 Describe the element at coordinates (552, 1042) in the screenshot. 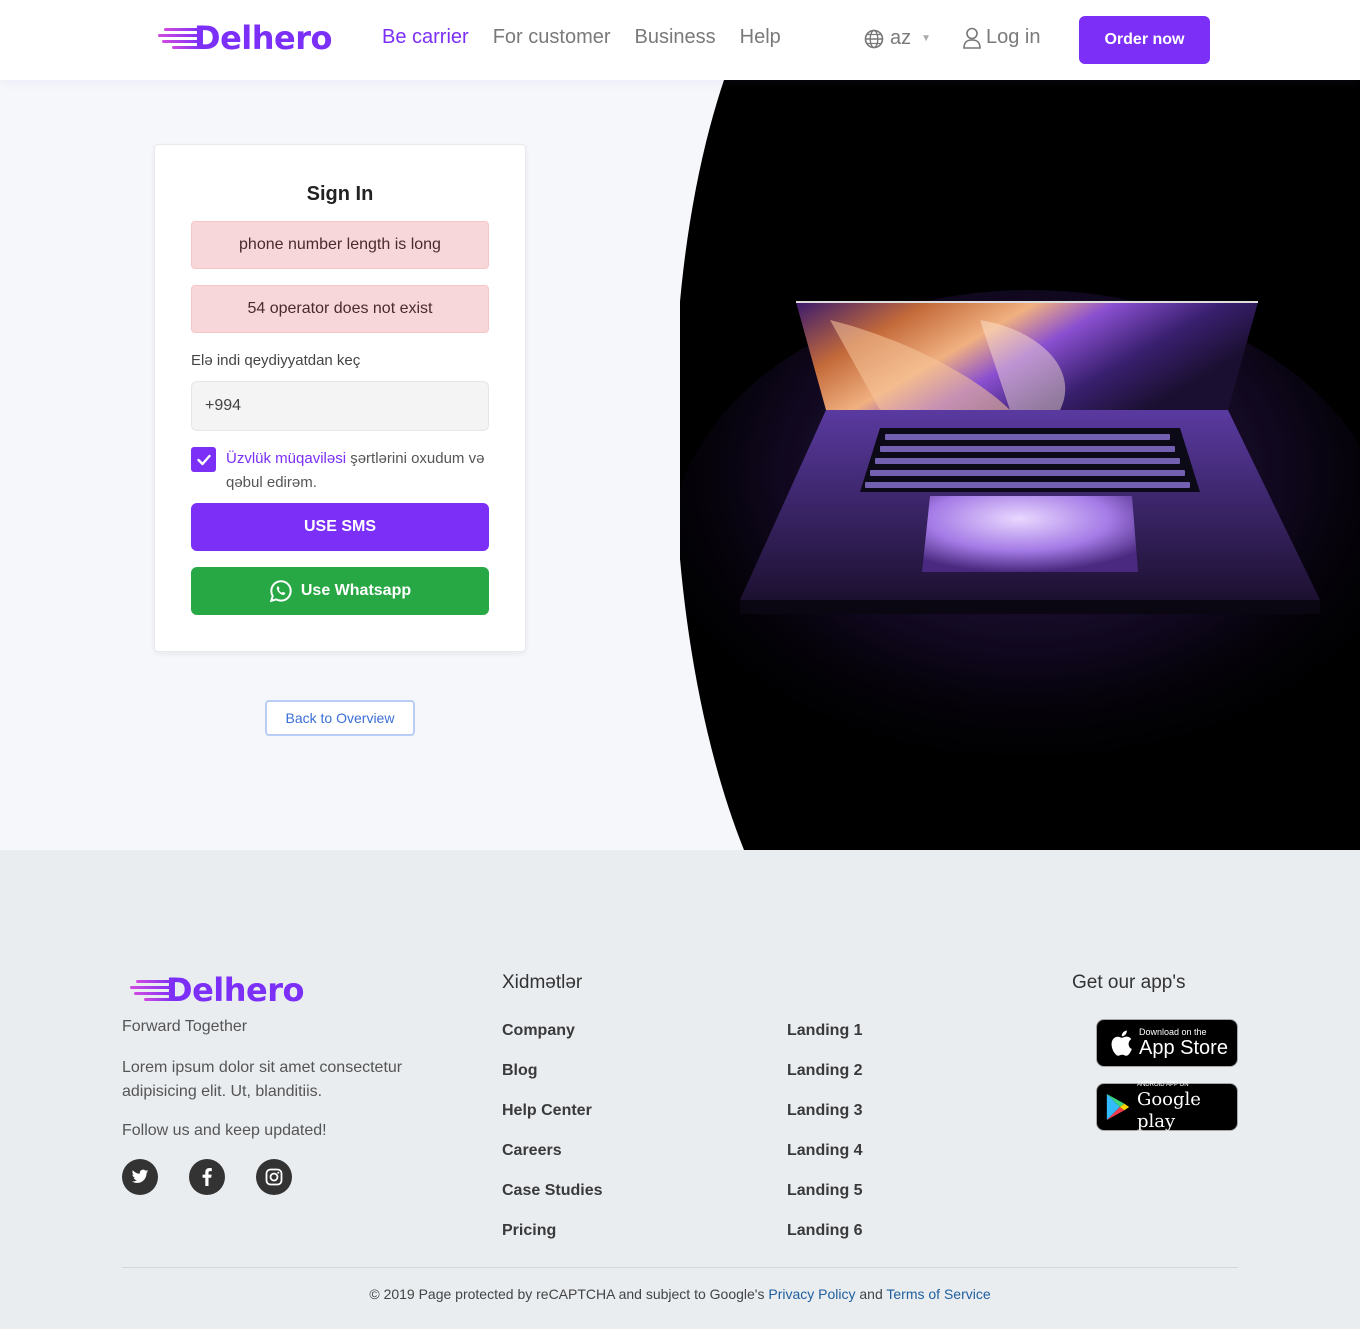

I see `footer-link-company: Company` at that location.